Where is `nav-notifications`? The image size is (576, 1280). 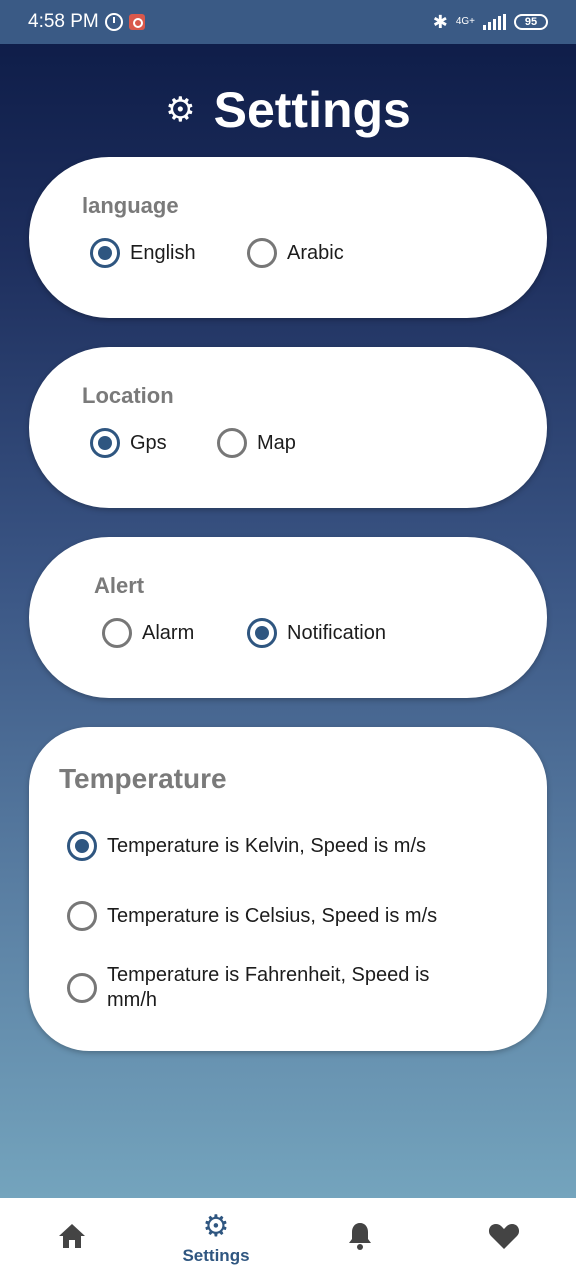 nav-notifications is located at coordinates (360, 1239).